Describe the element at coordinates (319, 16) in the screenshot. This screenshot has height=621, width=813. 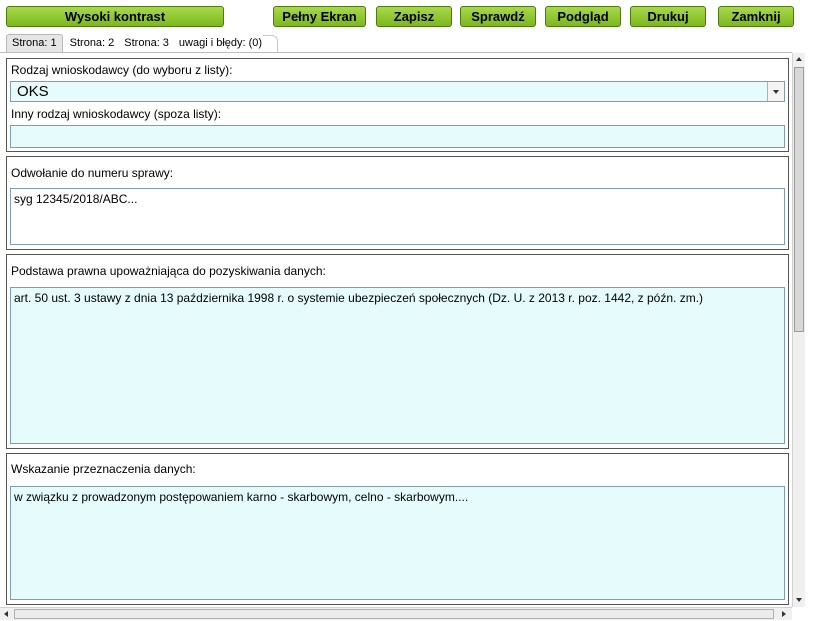
I see `fullscreen-button: Pełny Ekran` at that location.